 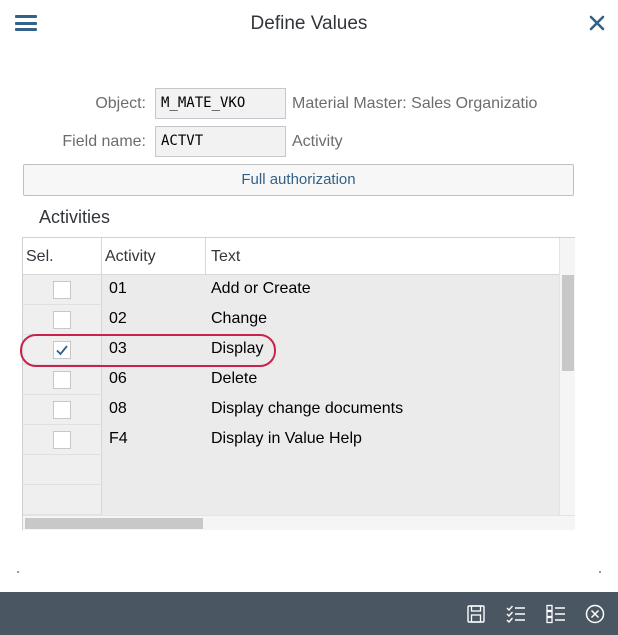 I want to click on table-row: F4 Display in Value Help, so click(x=291, y=440).